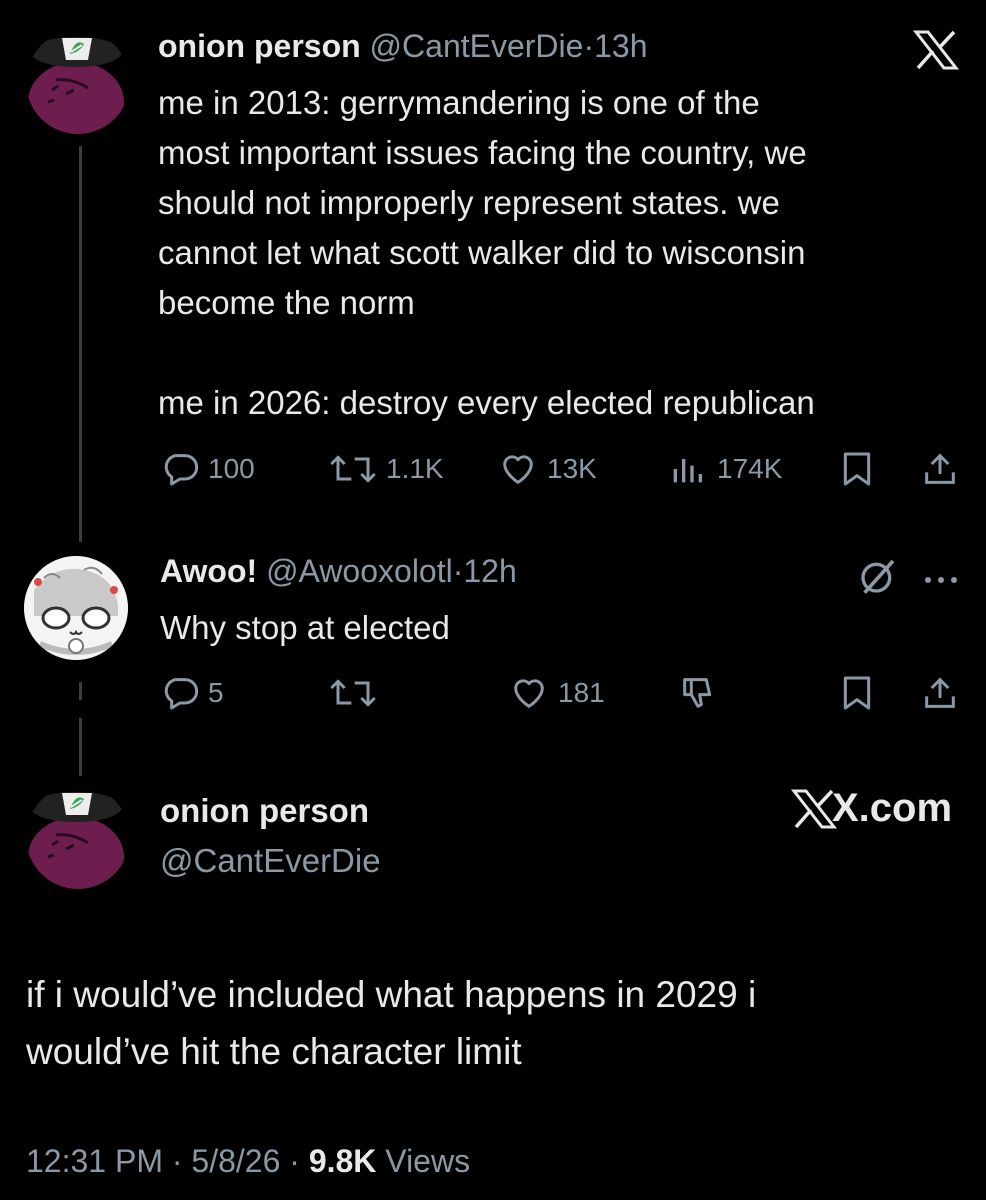  What do you see at coordinates (620, 46) in the screenshot?
I see `tweet-time: 13h` at bounding box center [620, 46].